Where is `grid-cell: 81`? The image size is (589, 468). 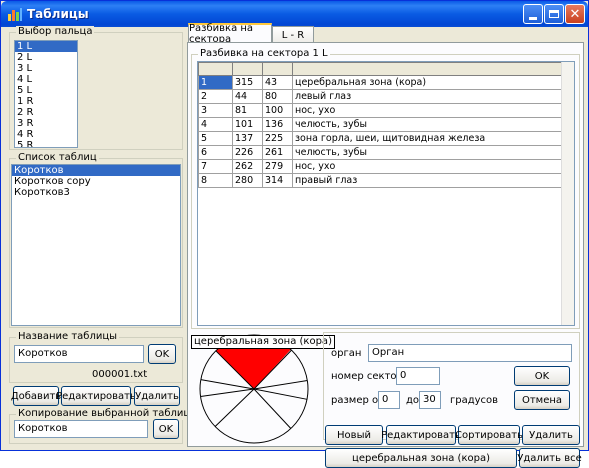
grid-cell: 81 is located at coordinates (247, 110).